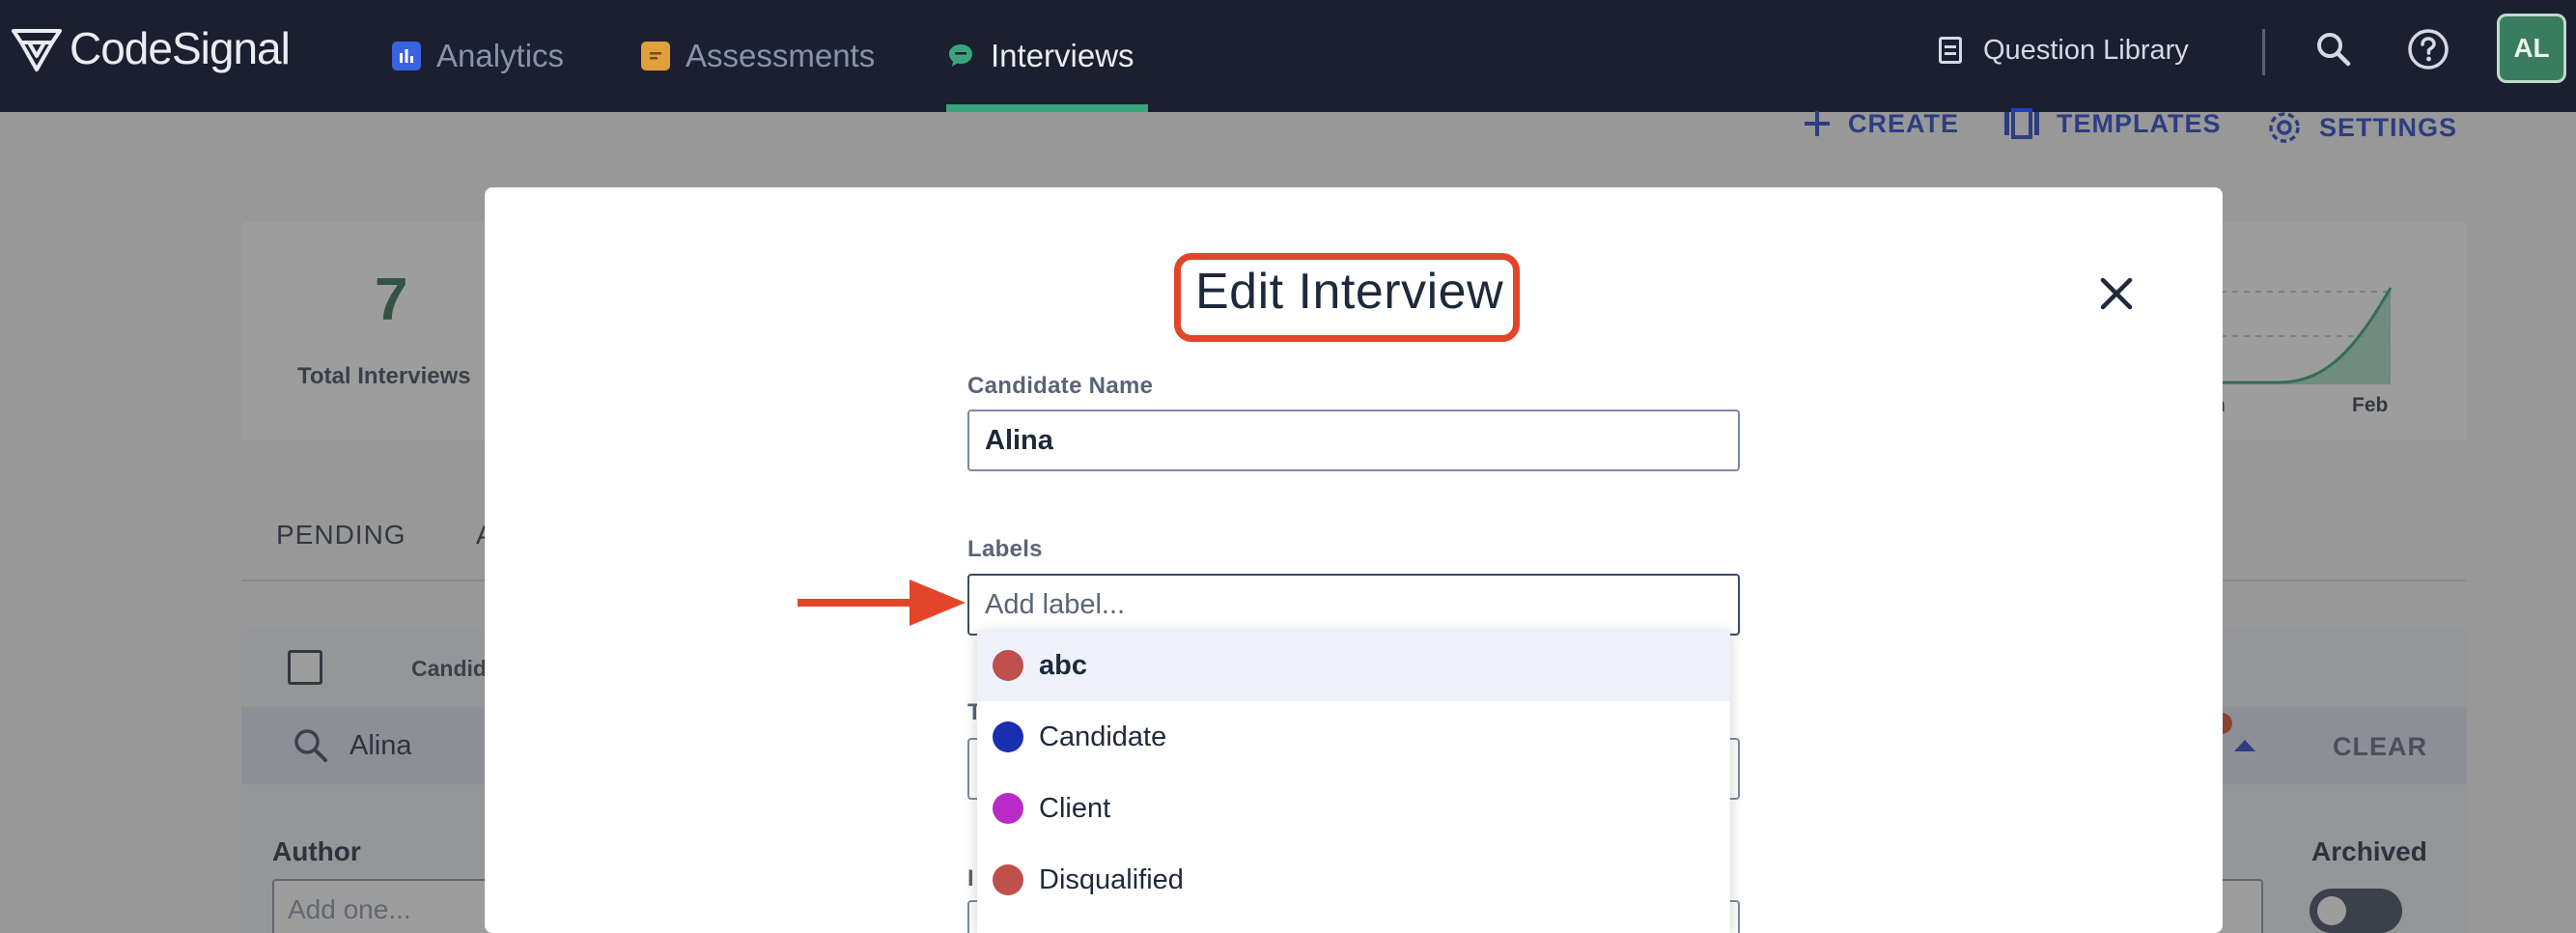 This screenshot has width=2576, height=933. I want to click on question-library-link: Question Library, so click(2064, 50).